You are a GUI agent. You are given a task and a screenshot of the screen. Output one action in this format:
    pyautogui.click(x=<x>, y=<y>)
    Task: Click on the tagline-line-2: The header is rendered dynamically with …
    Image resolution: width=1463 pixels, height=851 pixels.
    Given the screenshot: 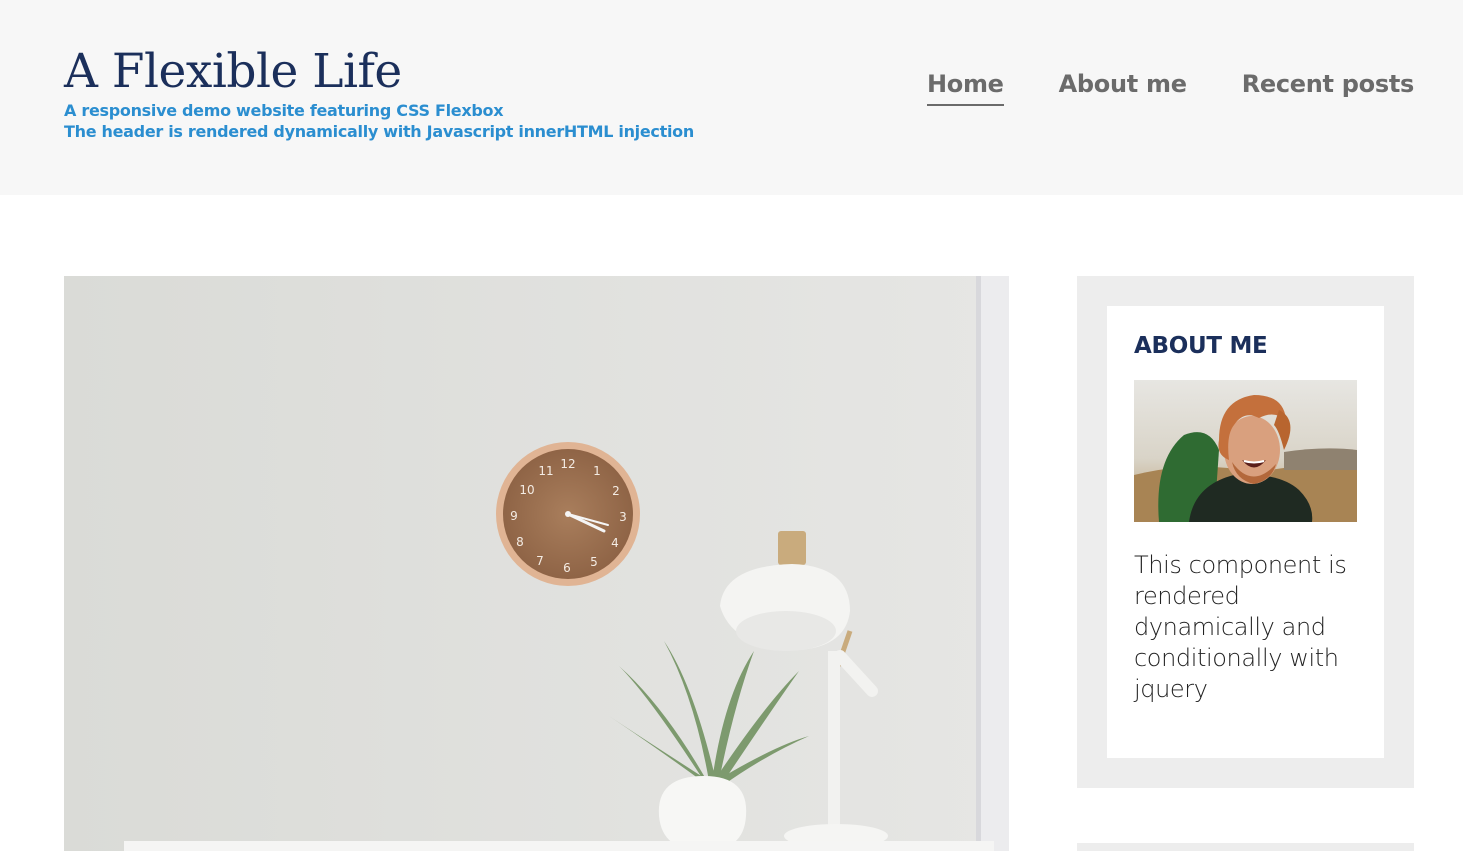 What is the action you would take?
    pyautogui.click(x=379, y=131)
    